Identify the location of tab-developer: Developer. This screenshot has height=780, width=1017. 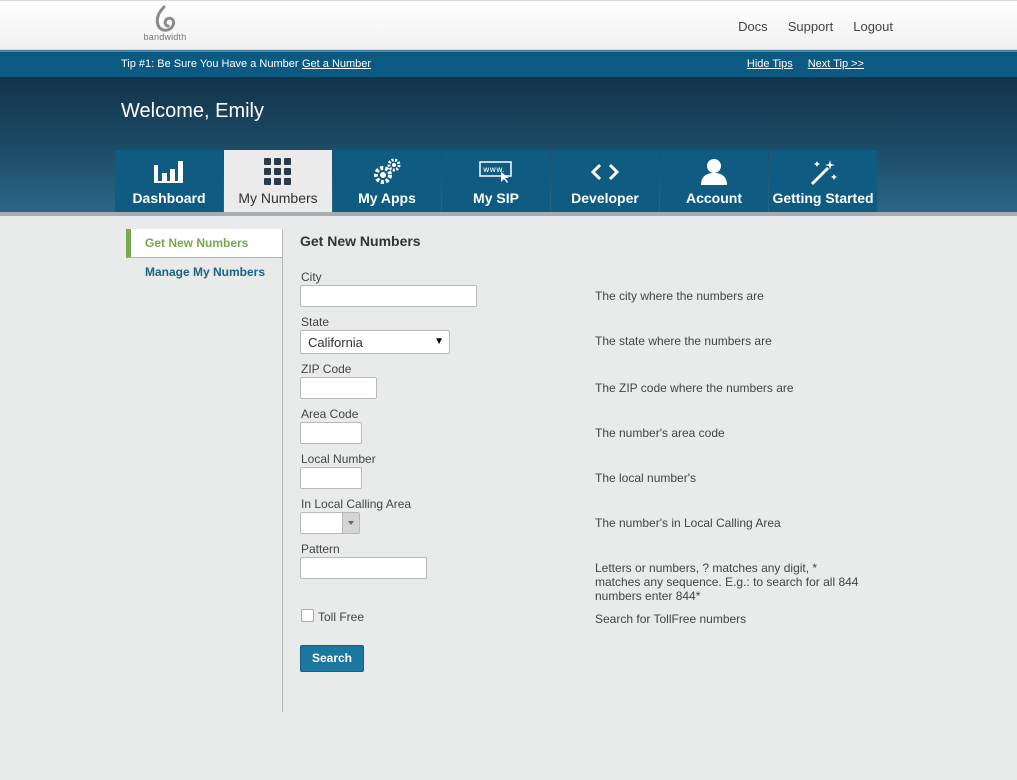
(605, 181).